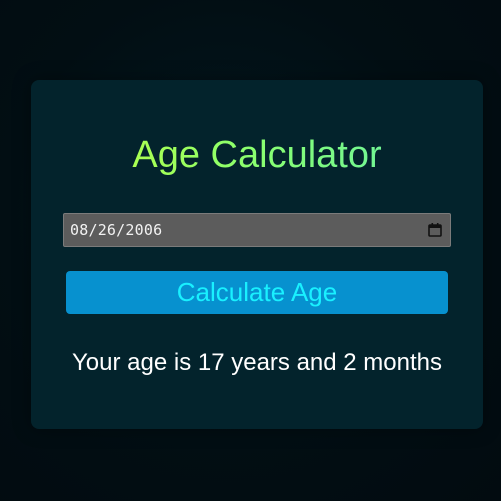  I want to click on calendar-icon, so click(435, 230).